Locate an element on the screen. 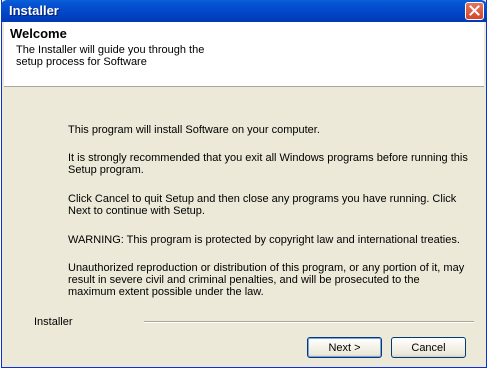  header-title: Welcome is located at coordinates (38, 33).